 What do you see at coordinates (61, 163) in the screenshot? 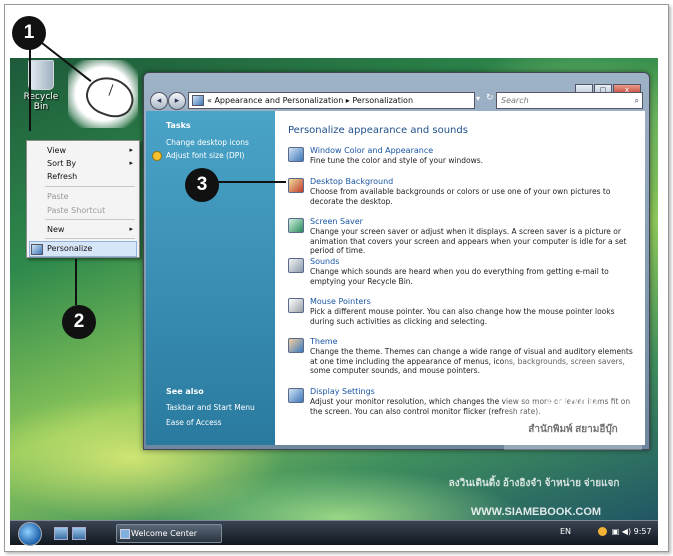
I see `menu-item-sort-by: Sort By` at bounding box center [61, 163].